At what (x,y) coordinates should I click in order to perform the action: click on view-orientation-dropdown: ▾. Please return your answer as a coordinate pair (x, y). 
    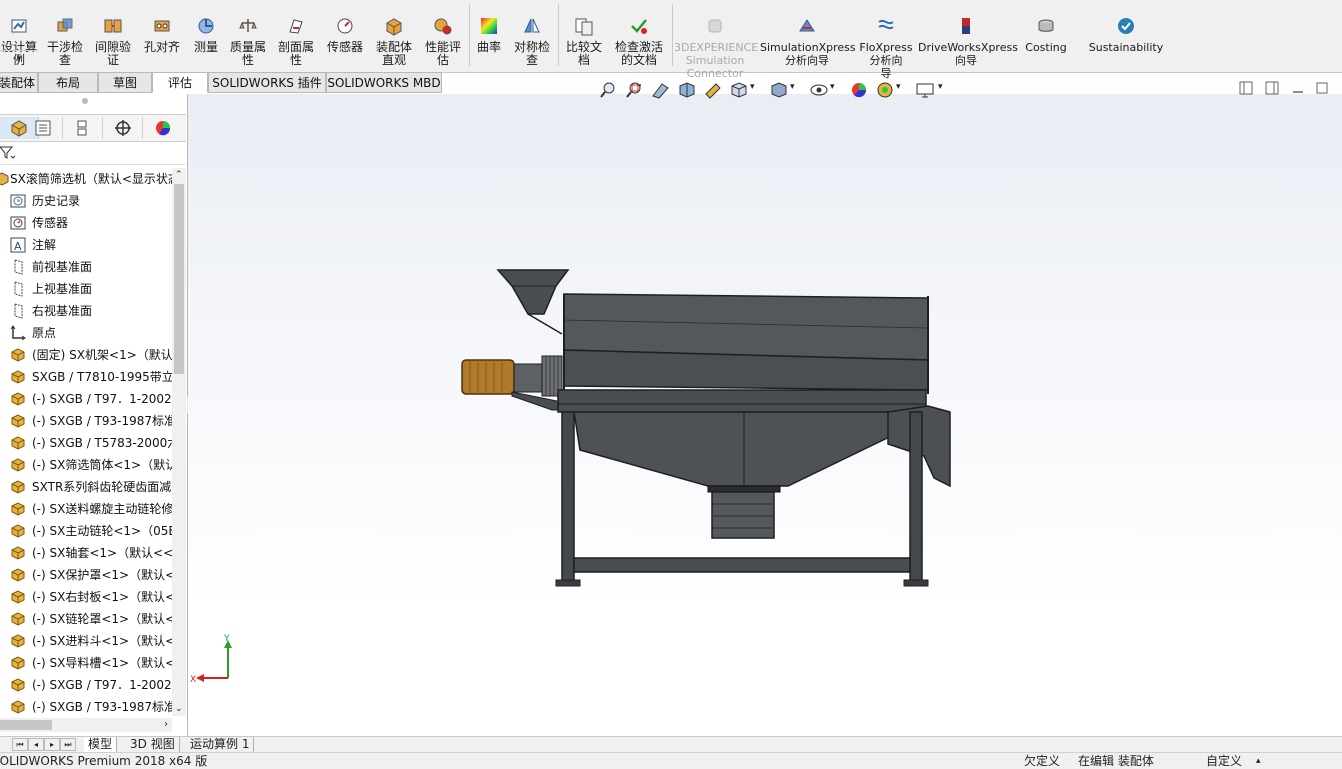
    Looking at the image, I should click on (752, 87).